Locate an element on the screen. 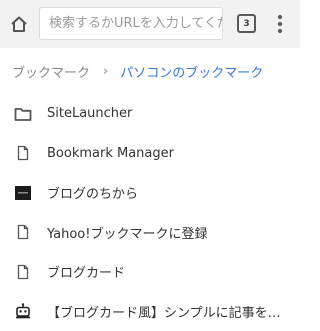  tab-count: 3 is located at coordinates (246, 24).